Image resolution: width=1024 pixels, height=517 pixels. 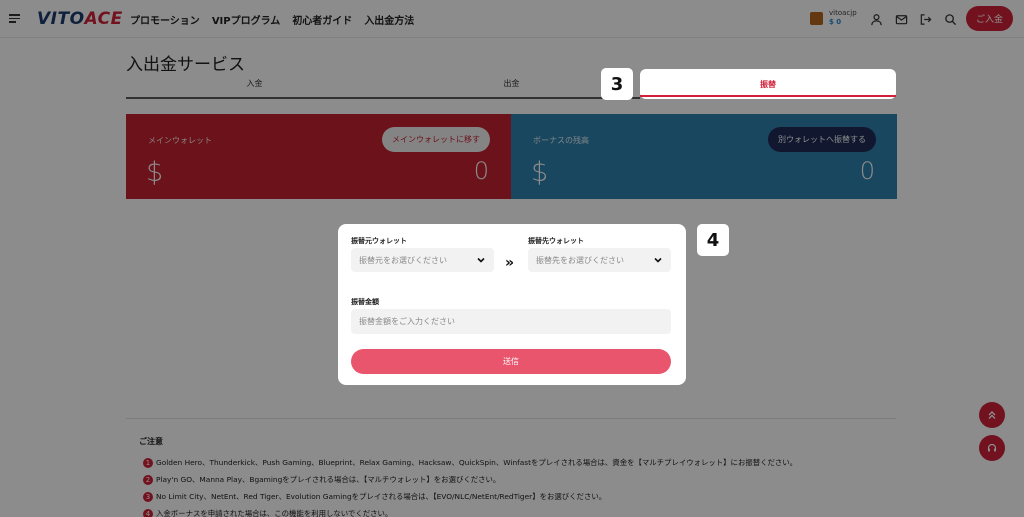 I want to click on user-info: vitoacjp $ 0, so click(x=833, y=18).